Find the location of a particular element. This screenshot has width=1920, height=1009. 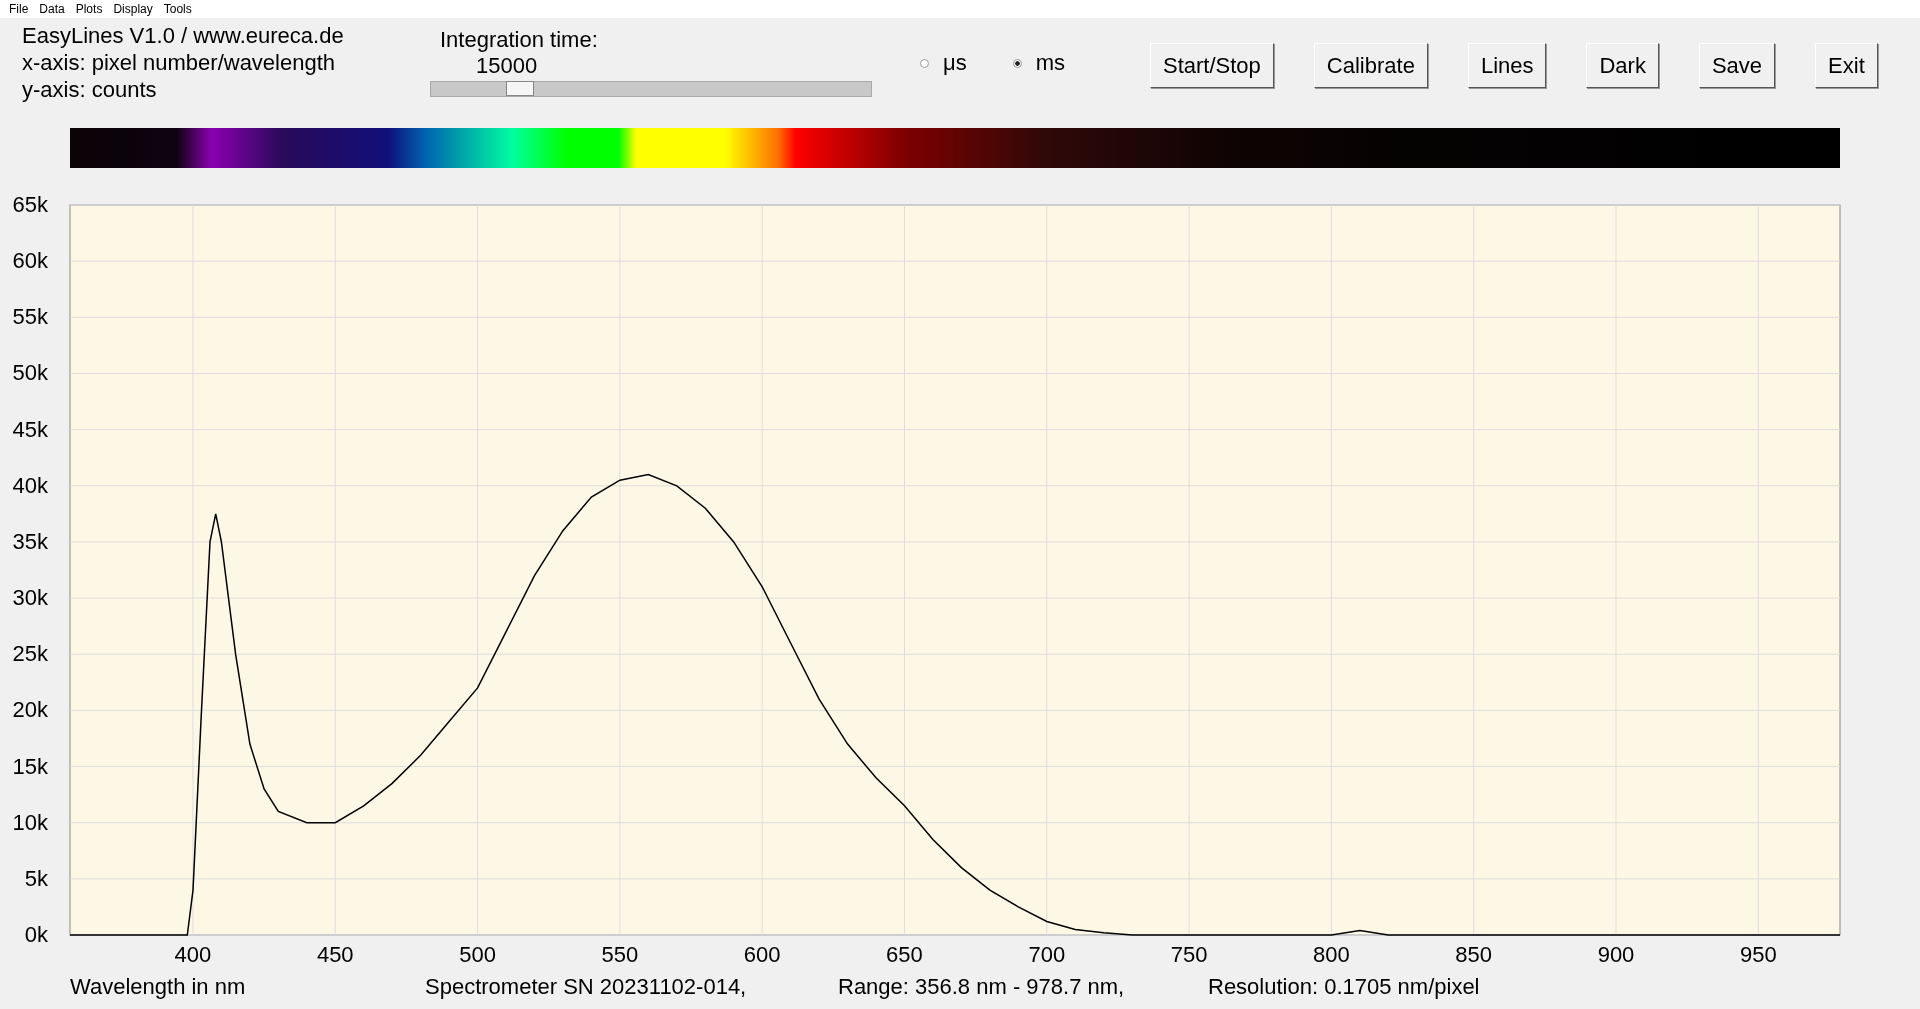

radio-label: ms is located at coordinates (1050, 63).